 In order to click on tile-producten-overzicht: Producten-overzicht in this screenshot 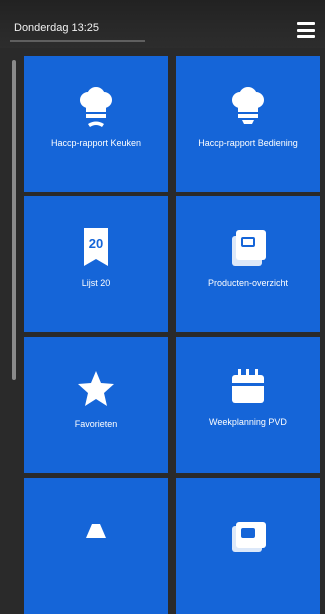, I will do `click(248, 264)`.